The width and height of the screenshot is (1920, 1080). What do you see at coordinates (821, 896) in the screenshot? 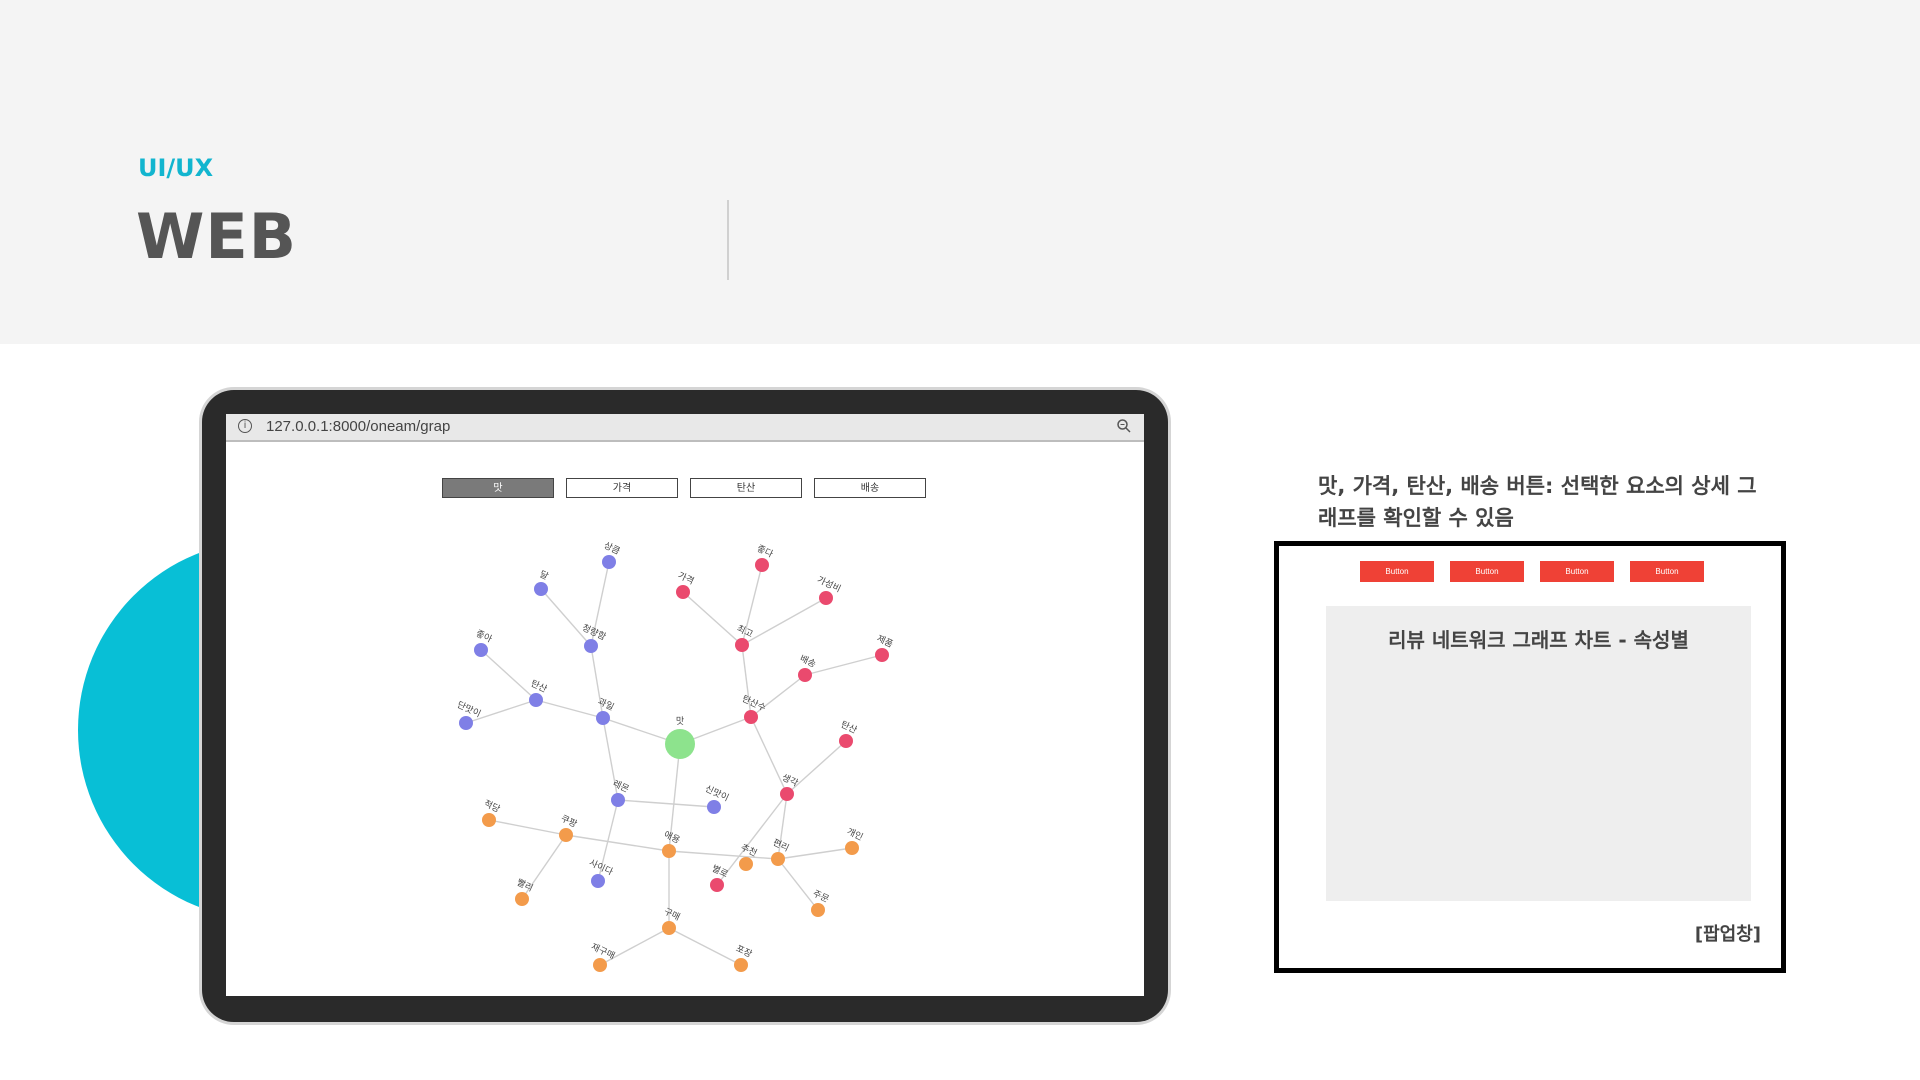
I see `graph-node-label: 주문` at bounding box center [821, 896].